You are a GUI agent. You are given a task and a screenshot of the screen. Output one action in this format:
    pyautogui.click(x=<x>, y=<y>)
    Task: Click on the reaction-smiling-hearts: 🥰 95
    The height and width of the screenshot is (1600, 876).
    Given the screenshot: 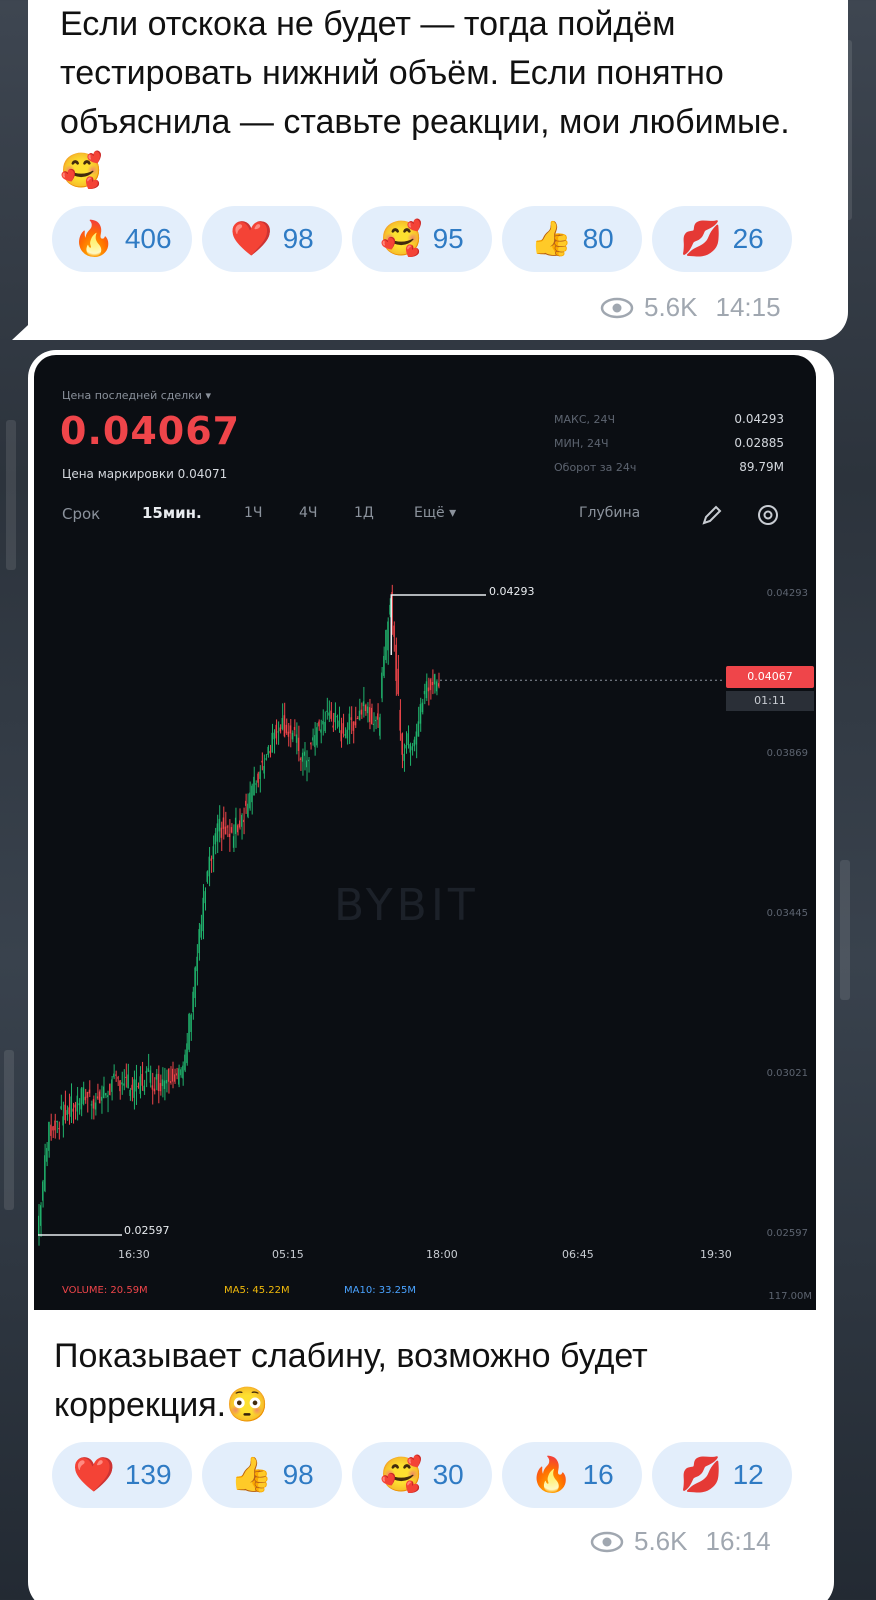 What is the action you would take?
    pyautogui.click(x=422, y=239)
    